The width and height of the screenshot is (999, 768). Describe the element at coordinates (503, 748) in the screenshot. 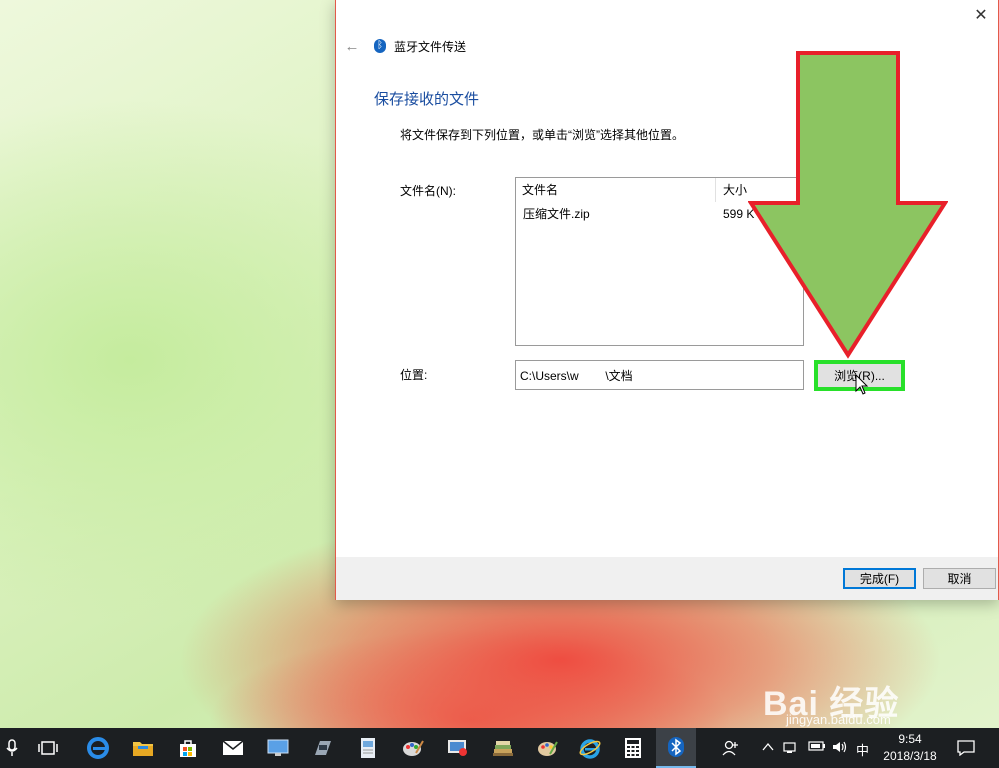

I see `books-icon` at that location.